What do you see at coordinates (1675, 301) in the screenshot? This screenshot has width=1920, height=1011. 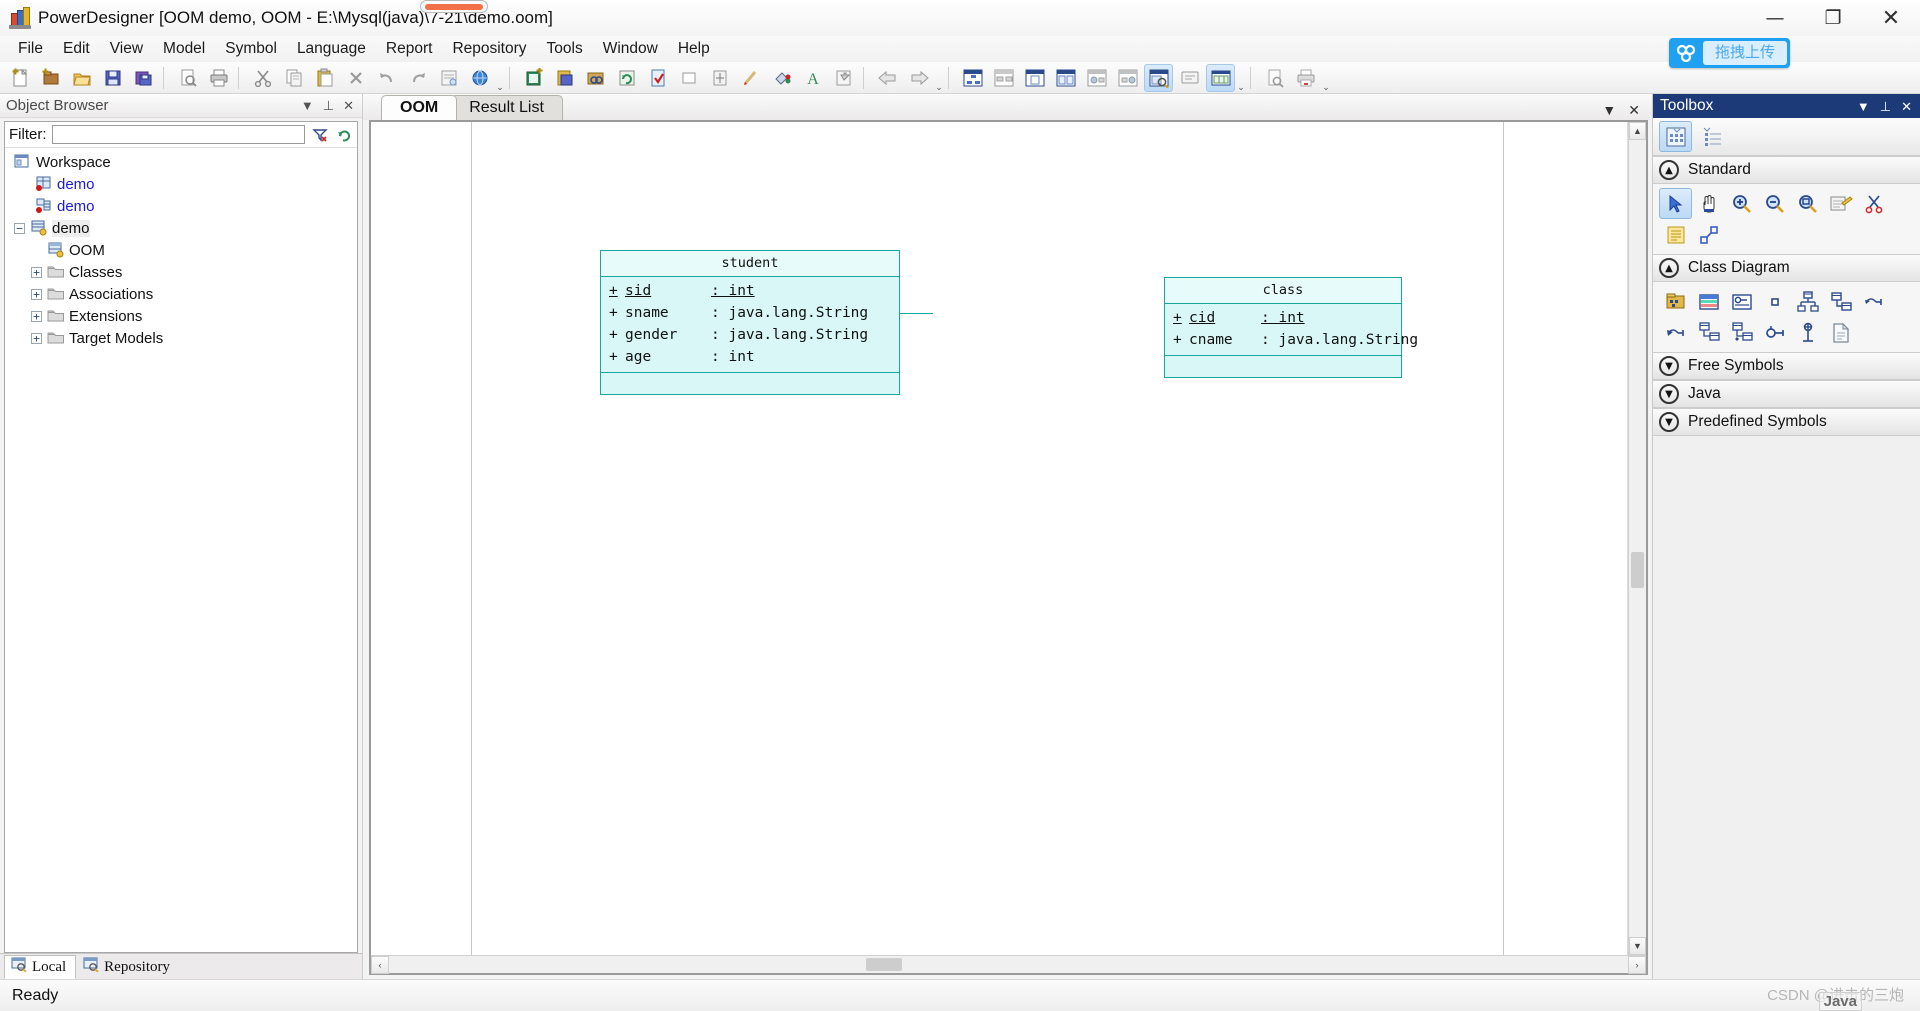 I see `package-icon` at bounding box center [1675, 301].